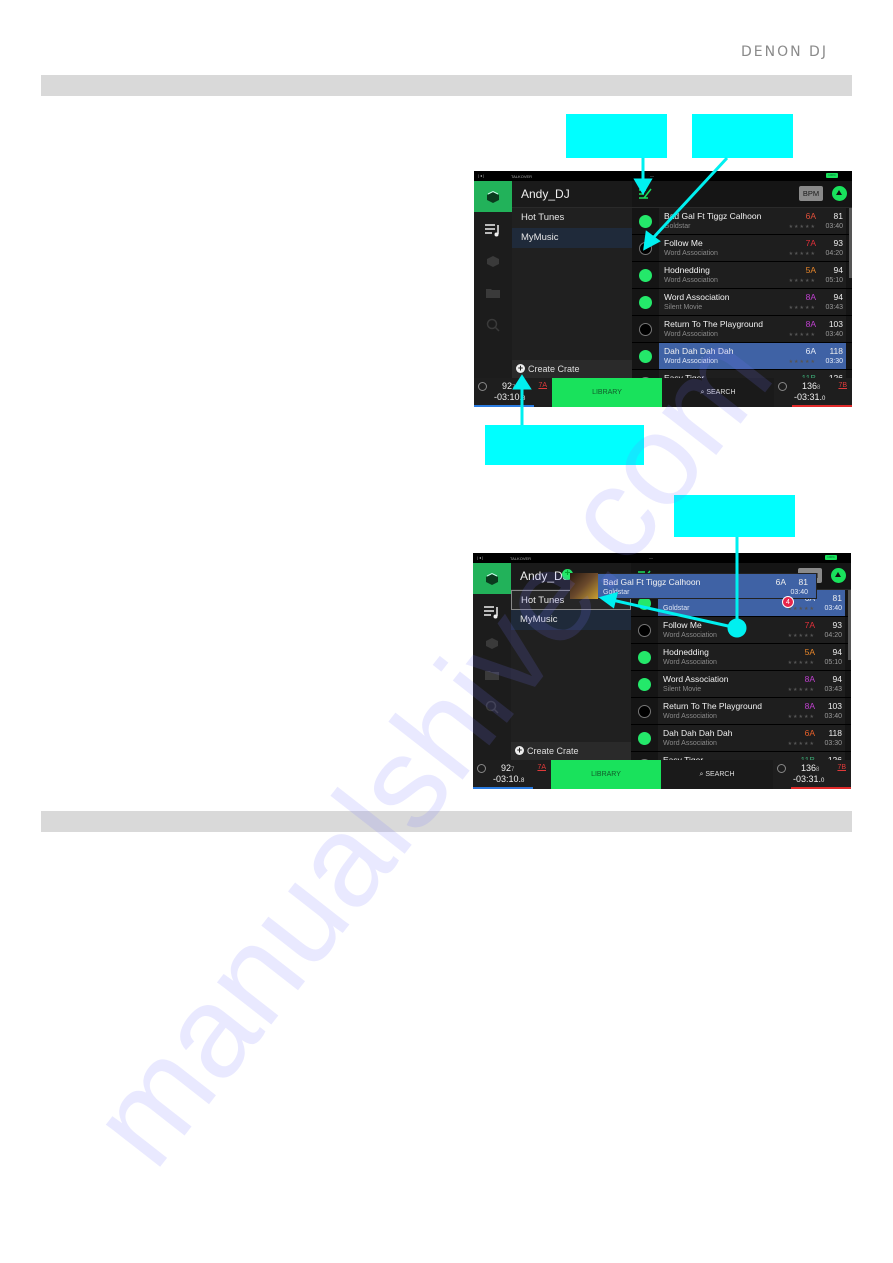  What do you see at coordinates (799, 592) in the screenshot?
I see `drag-length: 03:40` at bounding box center [799, 592].